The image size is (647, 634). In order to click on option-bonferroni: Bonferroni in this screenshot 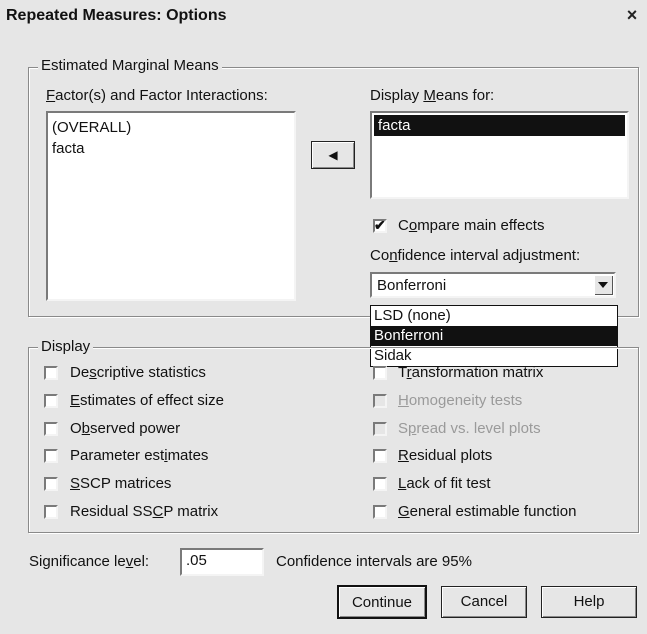, I will do `click(494, 336)`.